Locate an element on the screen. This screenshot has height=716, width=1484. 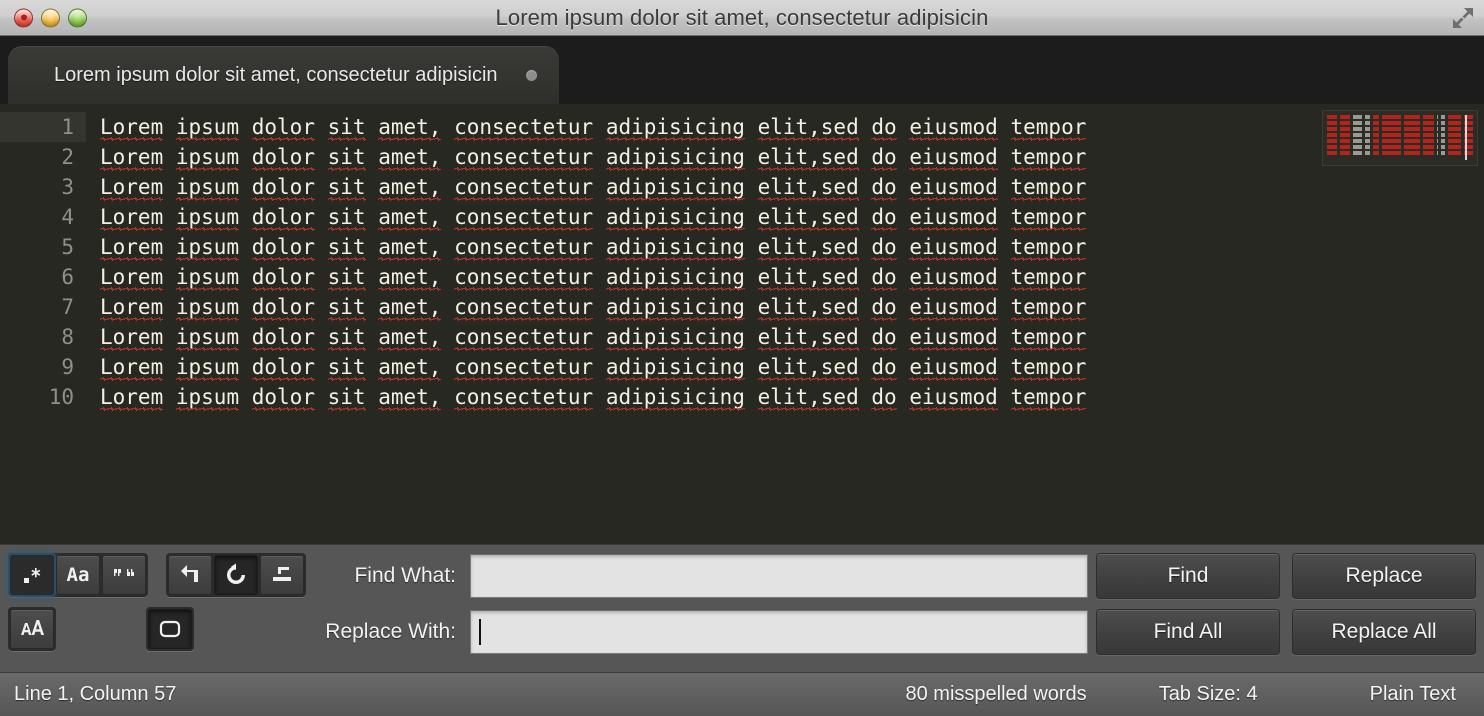
tab-dirty-indicator-icon is located at coordinates (531, 75).